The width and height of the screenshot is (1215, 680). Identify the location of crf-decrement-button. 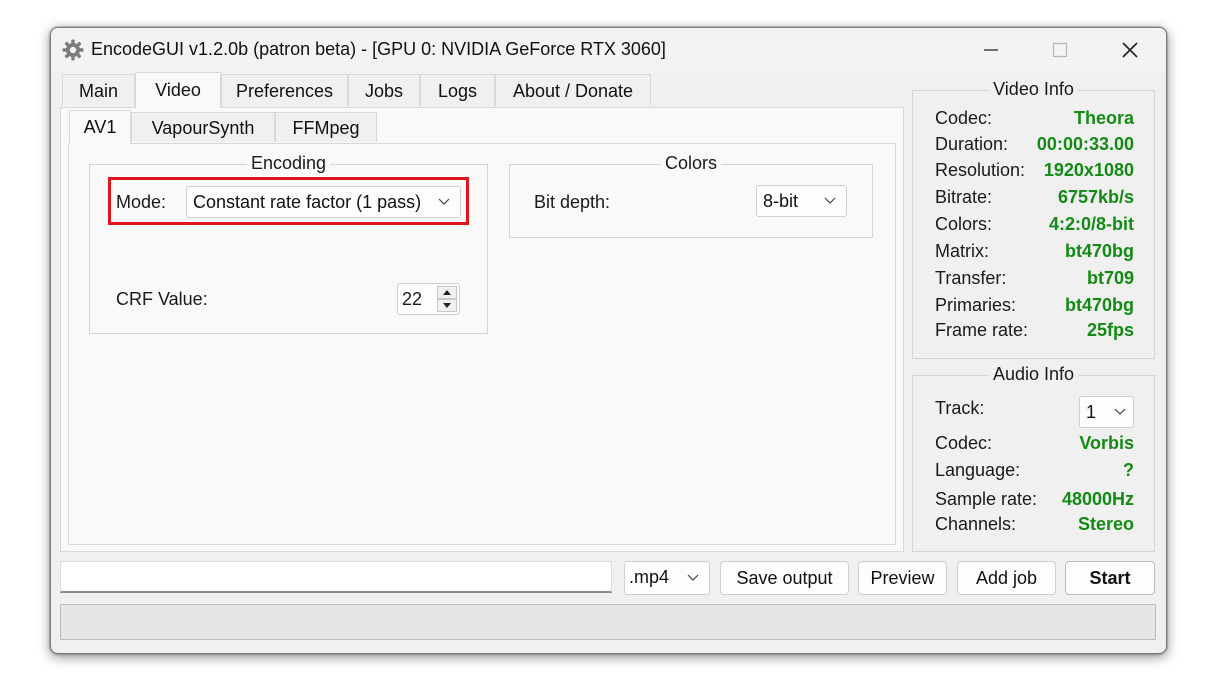
(447, 305).